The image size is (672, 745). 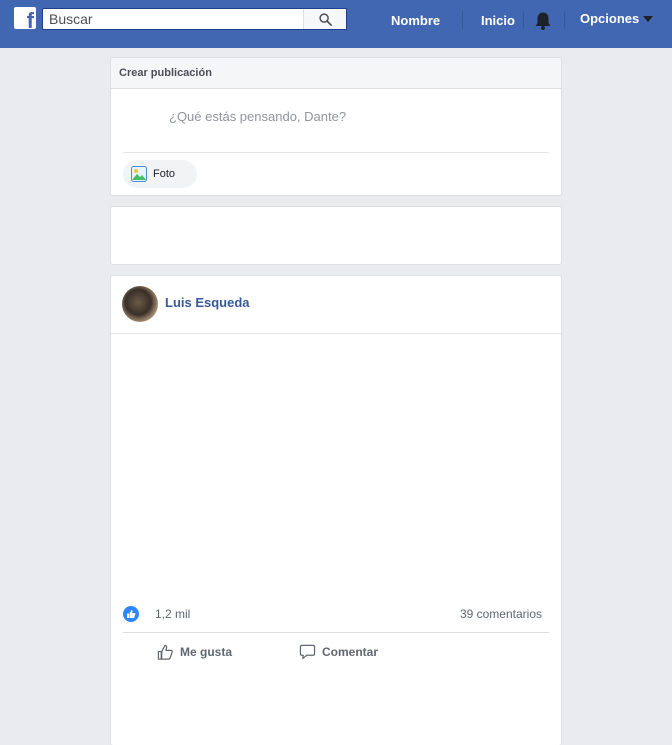 What do you see at coordinates (350, 652) in the screenshot?
I see `comment-button-label: Comentar` at bounding box center [350, 652].